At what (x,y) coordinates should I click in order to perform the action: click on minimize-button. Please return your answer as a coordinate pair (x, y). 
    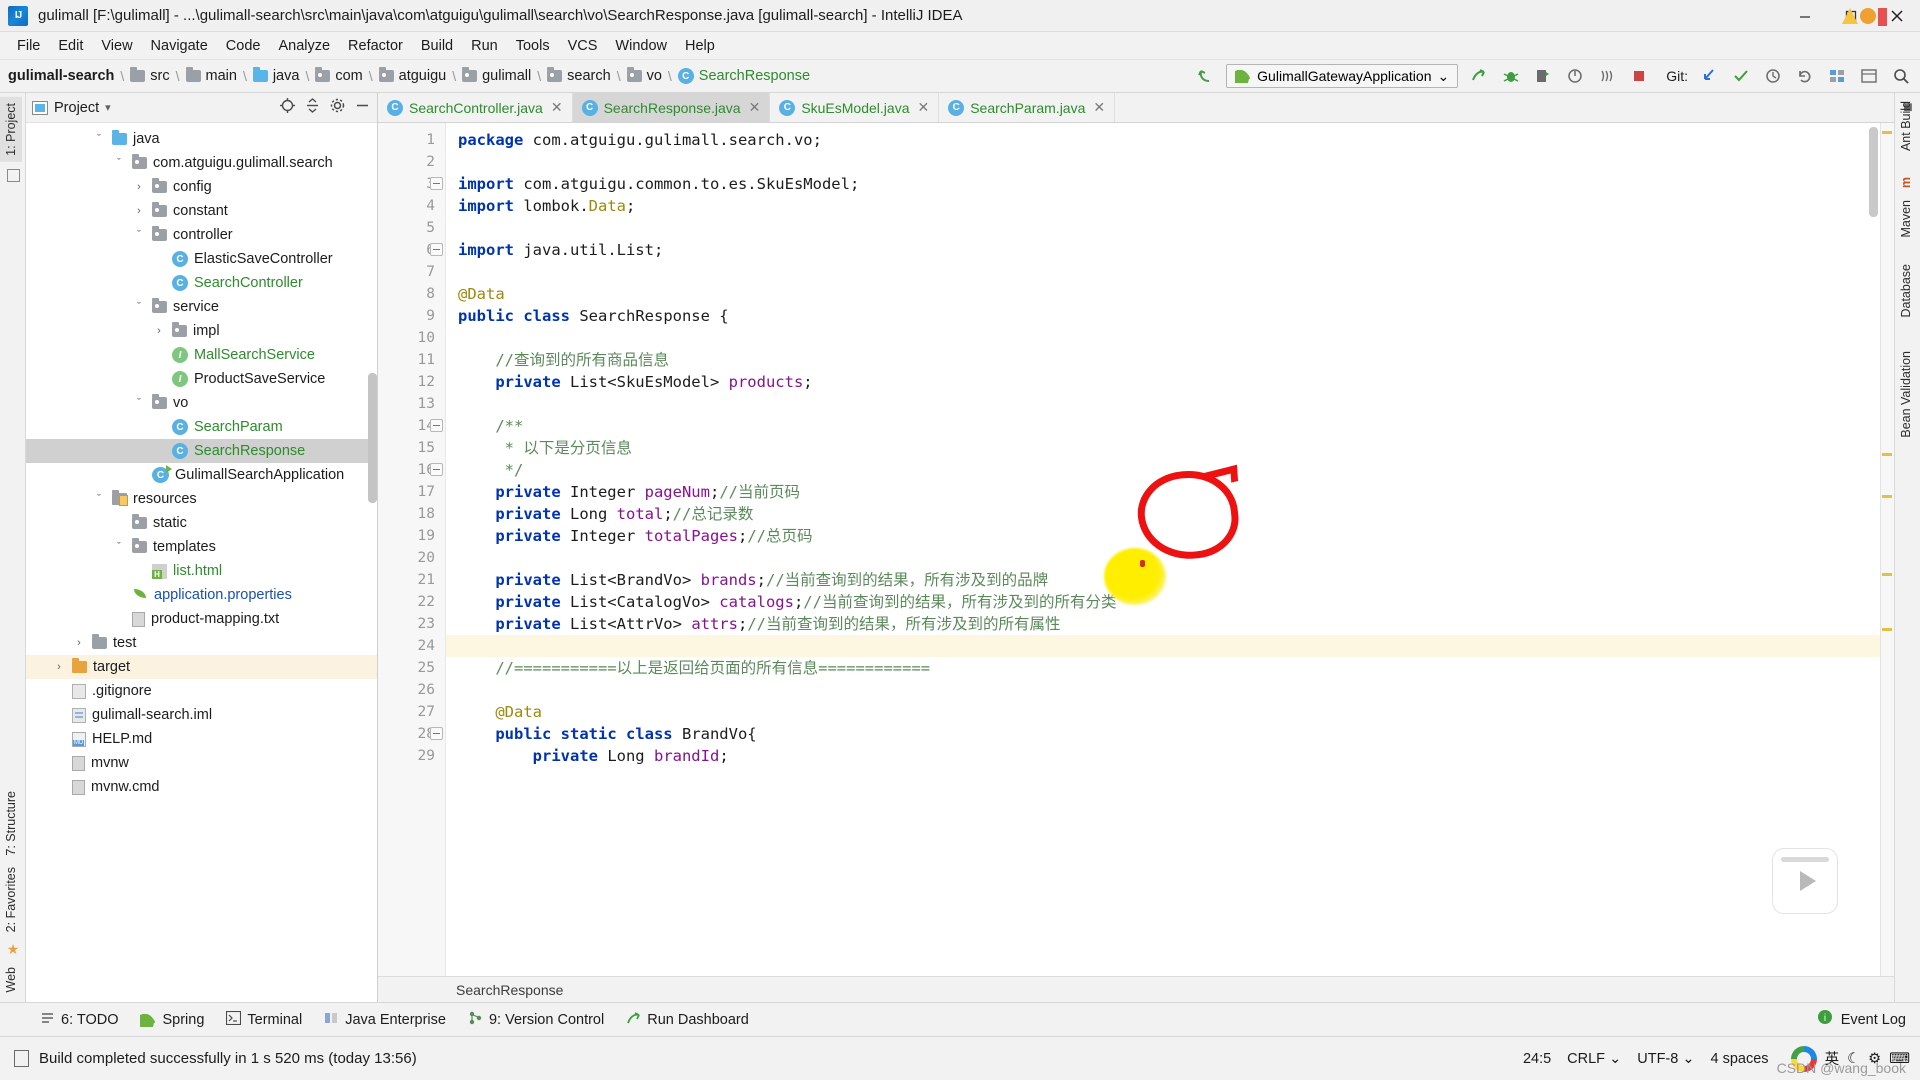
    Looking at the image, I should click on (1805, 16).